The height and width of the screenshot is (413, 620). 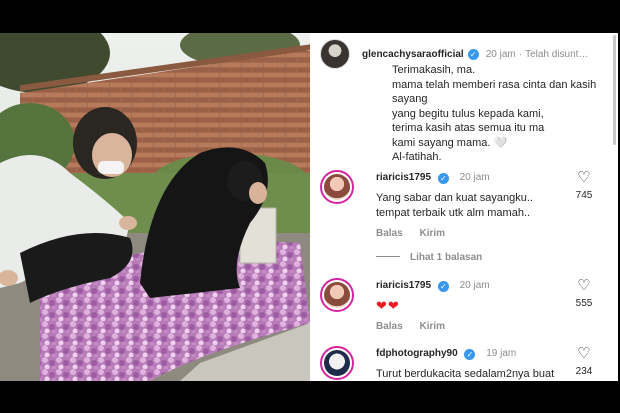 What do you see at coordinates (454, 198) in the screenshot?
I see `comment-line: Yang sabar dan kuat sayangku..` at bounding box center [454, 198].